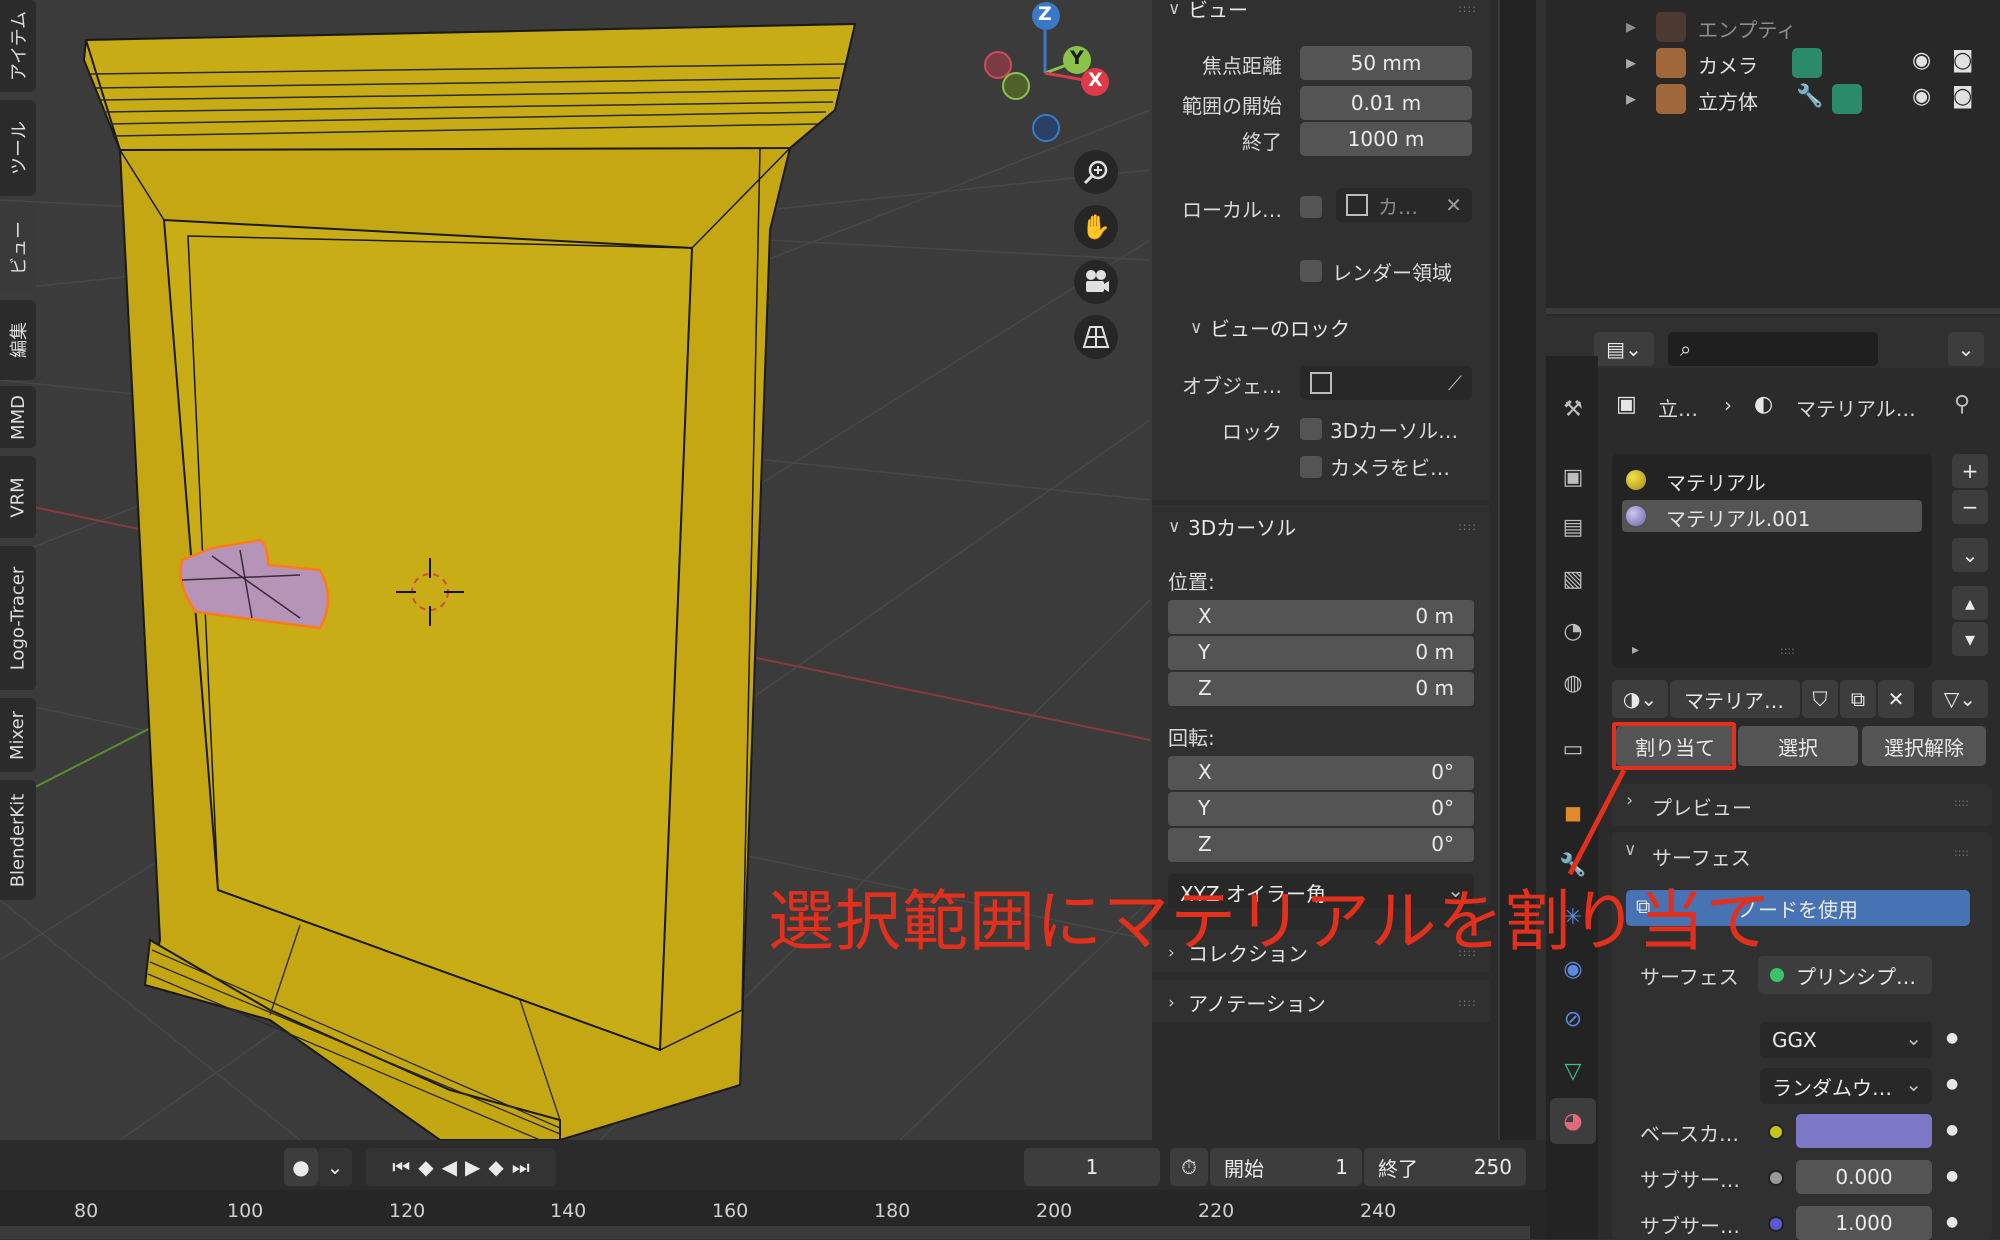 The width and height of the screenshot is (2000, 1240). What do you see at coordinates (1321, 773) in the screenshot?
I see `rotation-x-field: X 0°` at bounding box center [1321, 773].